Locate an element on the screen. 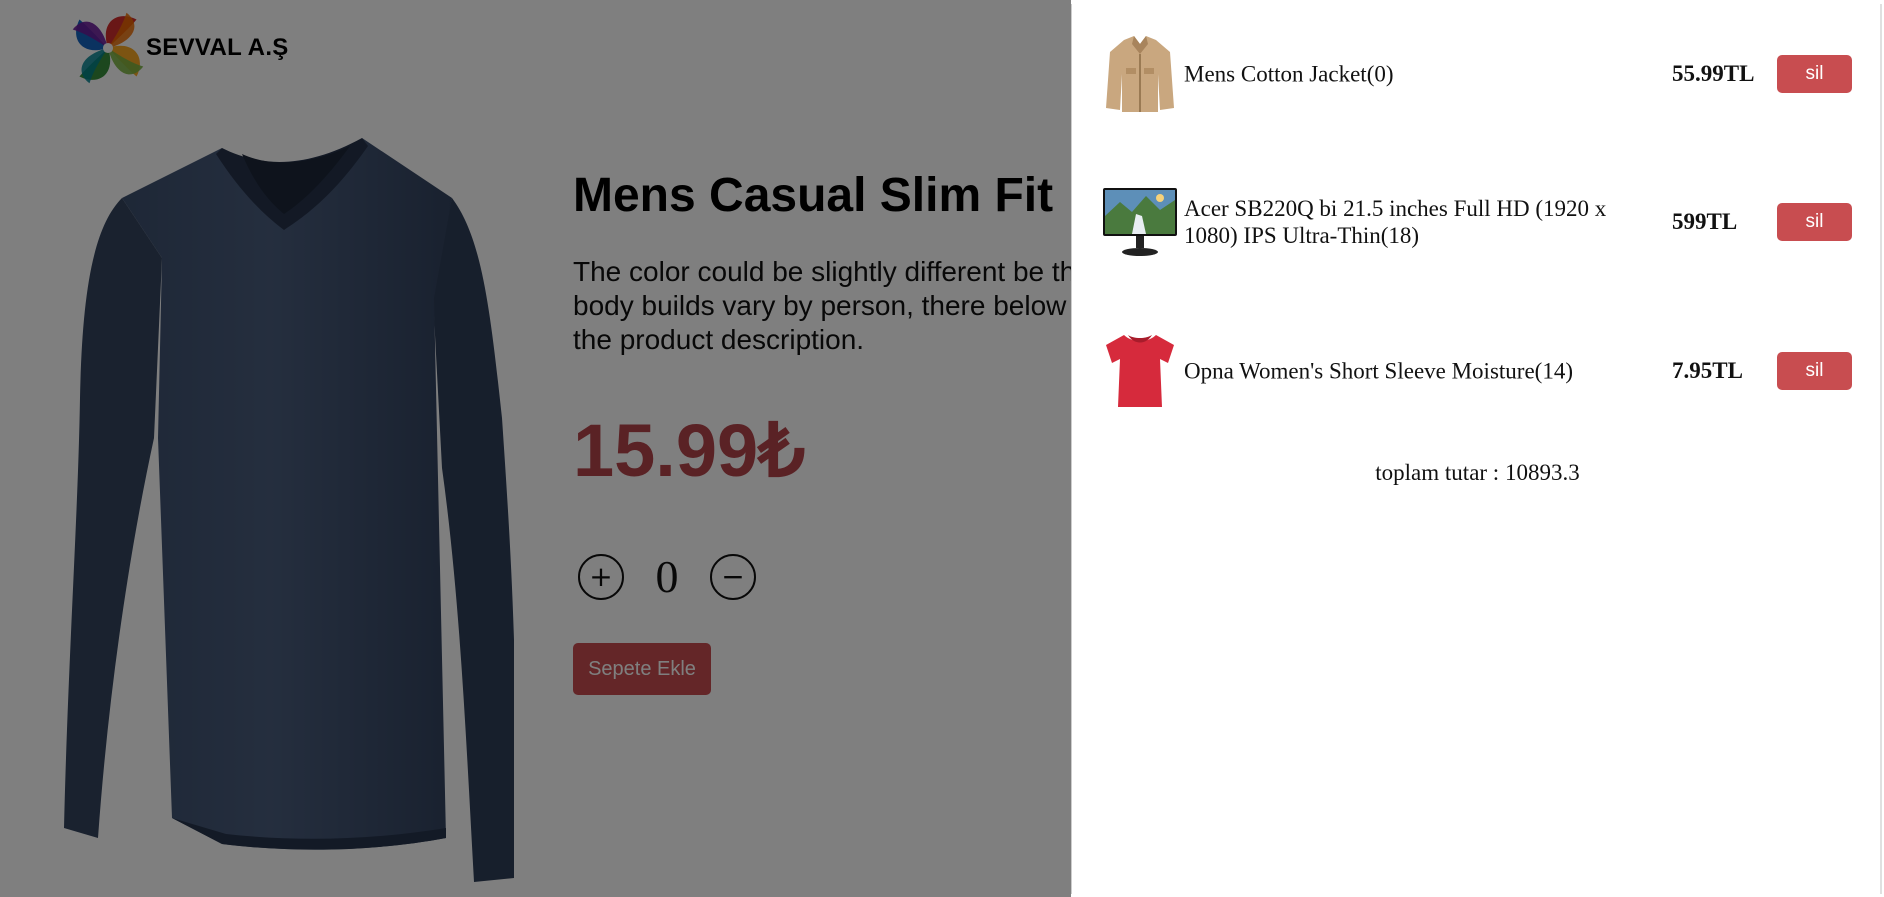 This screenshot has width=1884, height=897. cart-item-price: 599TL is located at coordinates (1705, 221).